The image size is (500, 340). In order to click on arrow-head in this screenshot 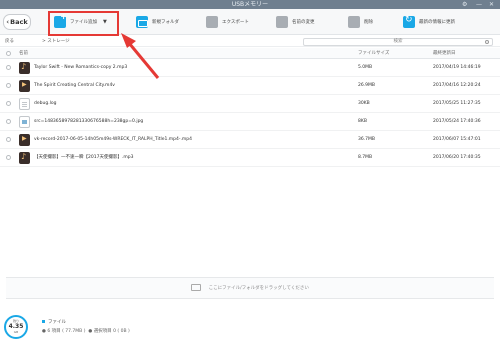, I will do `click(128, 40)`.